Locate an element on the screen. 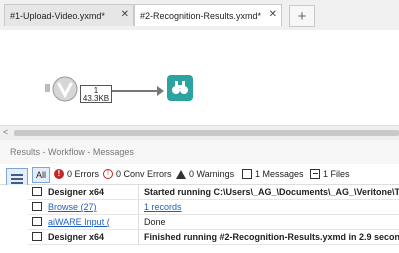  message-text: Done is located at coordinates (155, 222).